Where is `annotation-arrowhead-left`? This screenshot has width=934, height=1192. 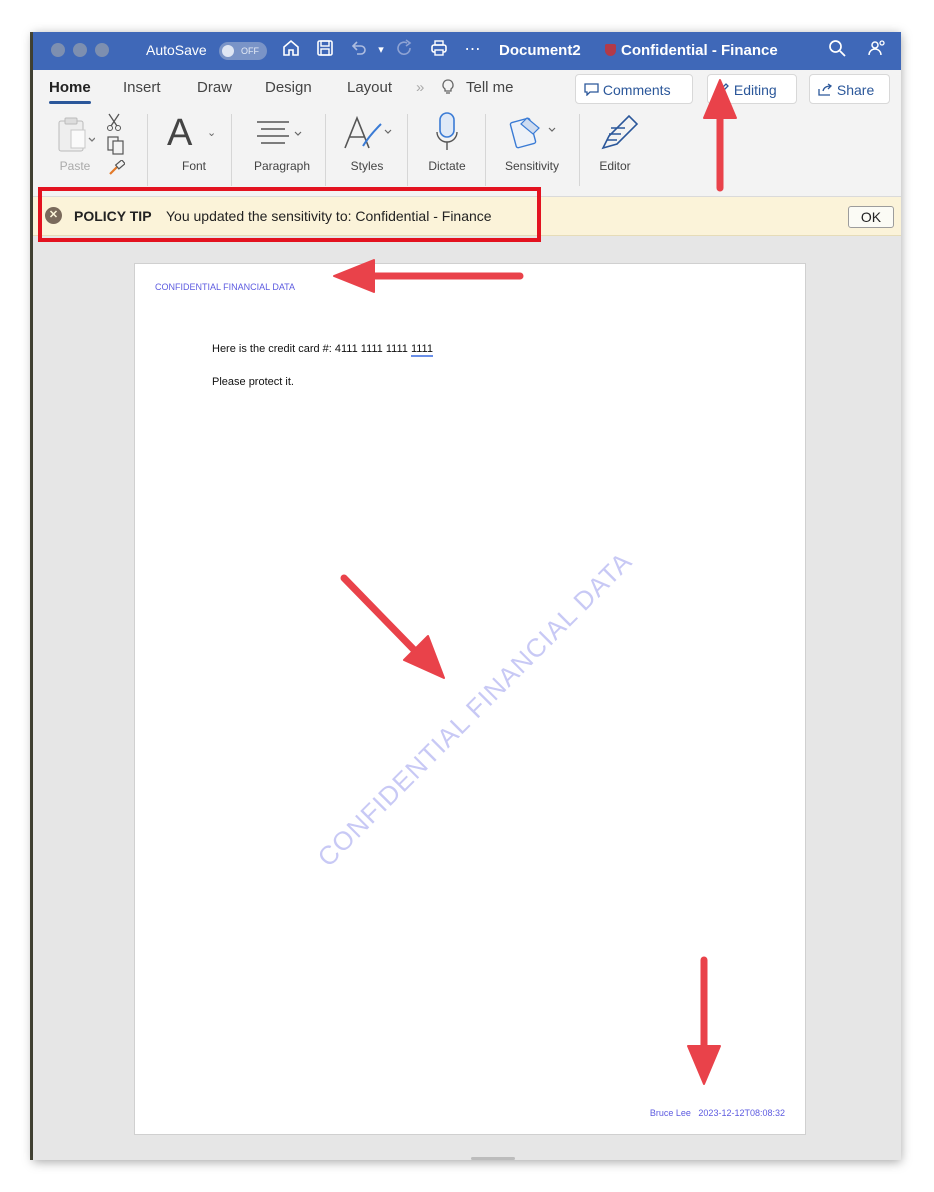
annotation-arrowhead-left is located at coordinates (354, 276).